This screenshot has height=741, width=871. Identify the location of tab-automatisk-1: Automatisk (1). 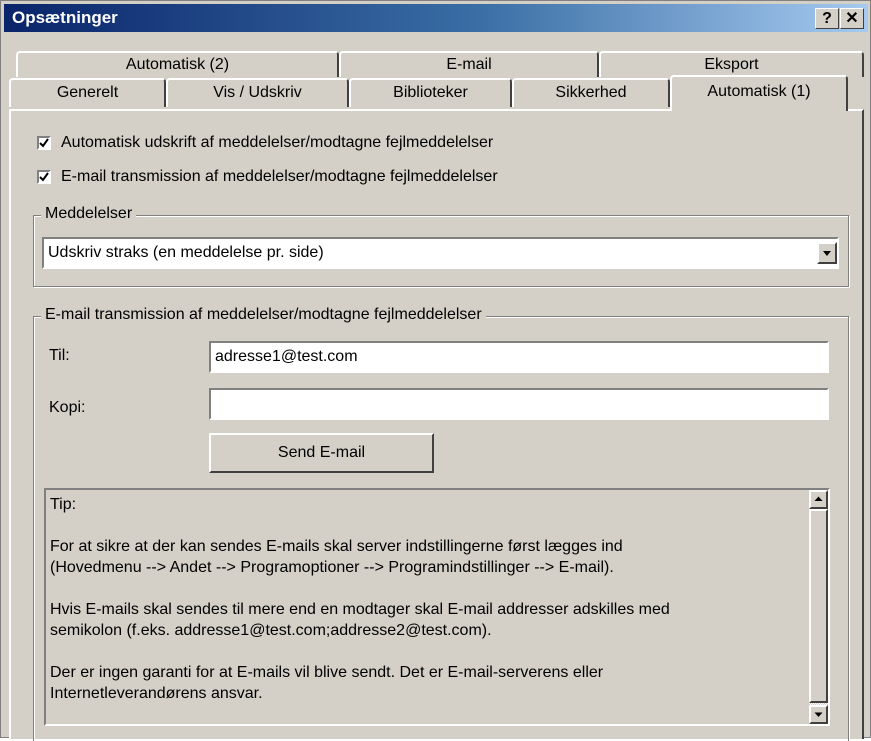
(759, 93).